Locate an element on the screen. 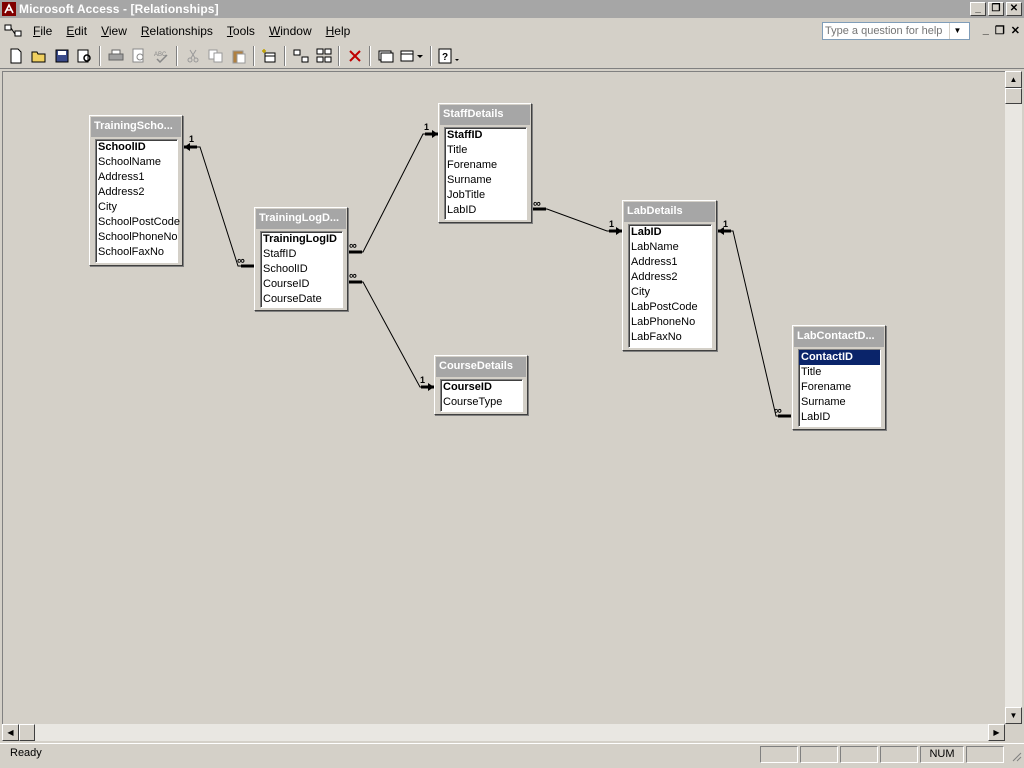 The width and height of the screenshot is (1024, 768). menu-edit: Edit is located at coordinates (76, 31).